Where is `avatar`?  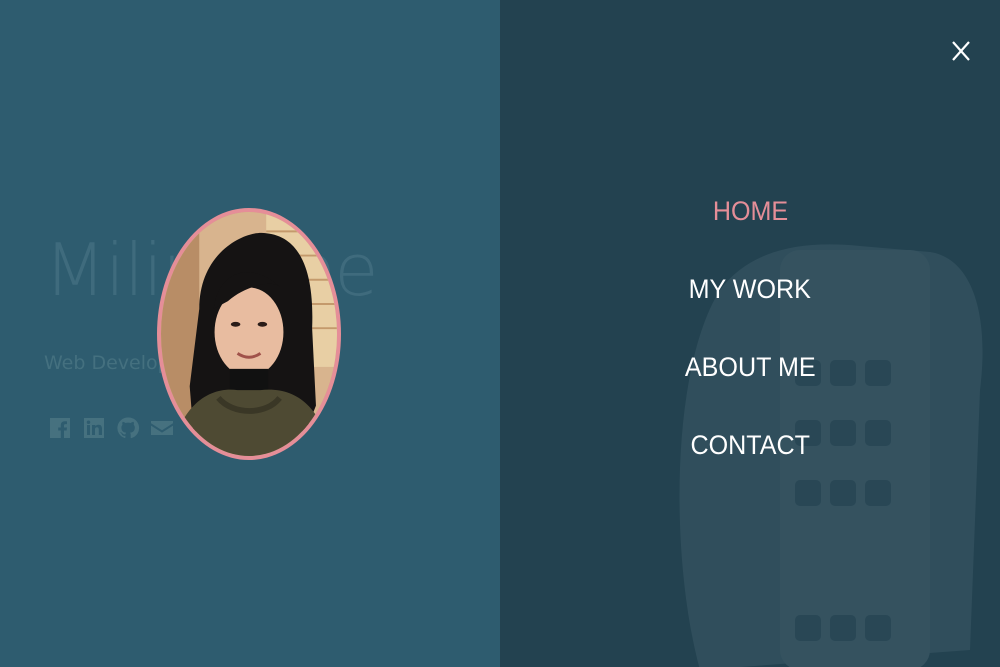
avatar is located at coordinates (249, 334).